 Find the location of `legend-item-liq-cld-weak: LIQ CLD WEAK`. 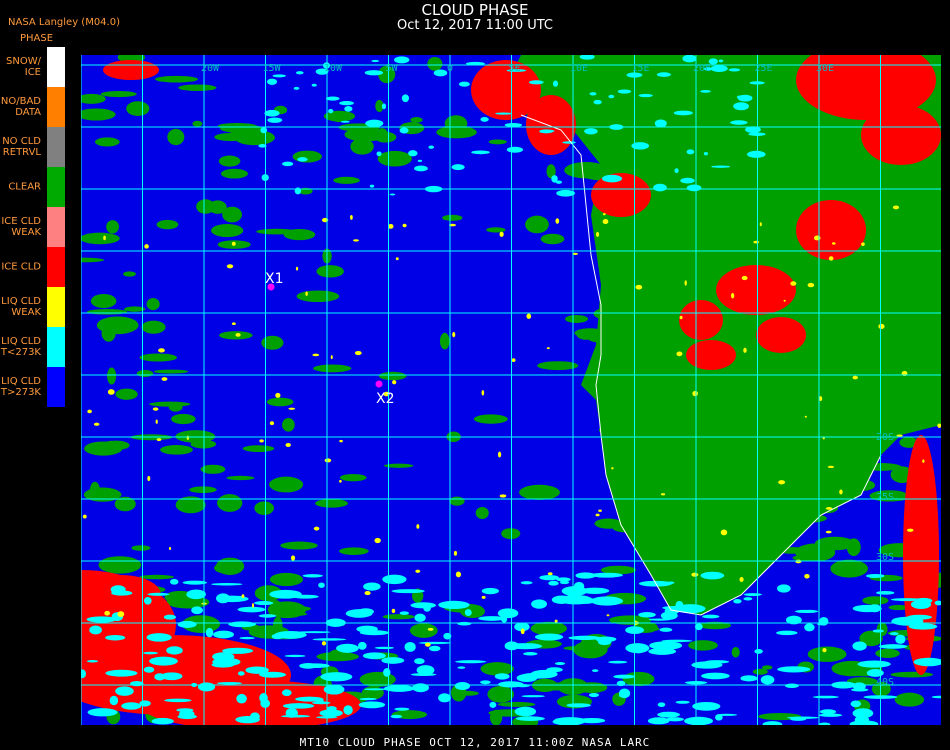

legend-item-liq-cld-weak: LIQ CLD WEAK is located at coordinates (33, 307).